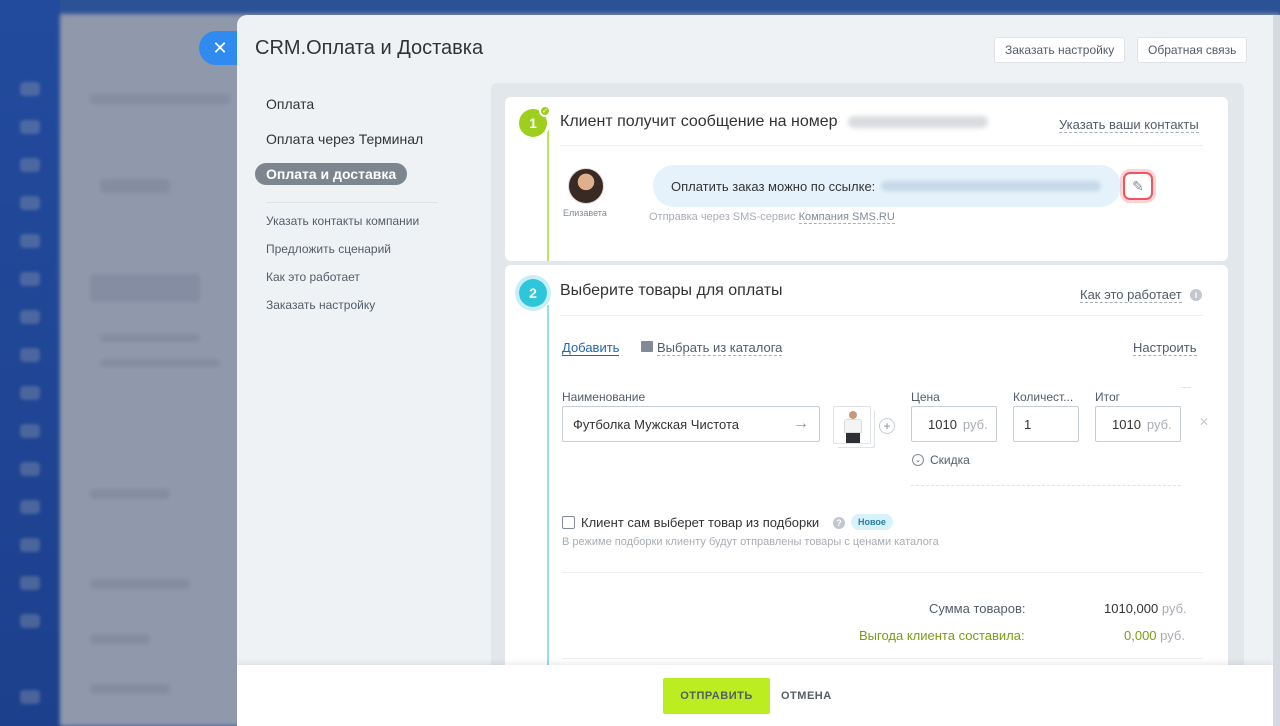 The height and width of the screenshot is (726, 1280). What do you see at coordinates (691, 424) in the screenshot?
I see `product-name-input: Футболка Мужская Чистота →` at bounding box center [691, 424].